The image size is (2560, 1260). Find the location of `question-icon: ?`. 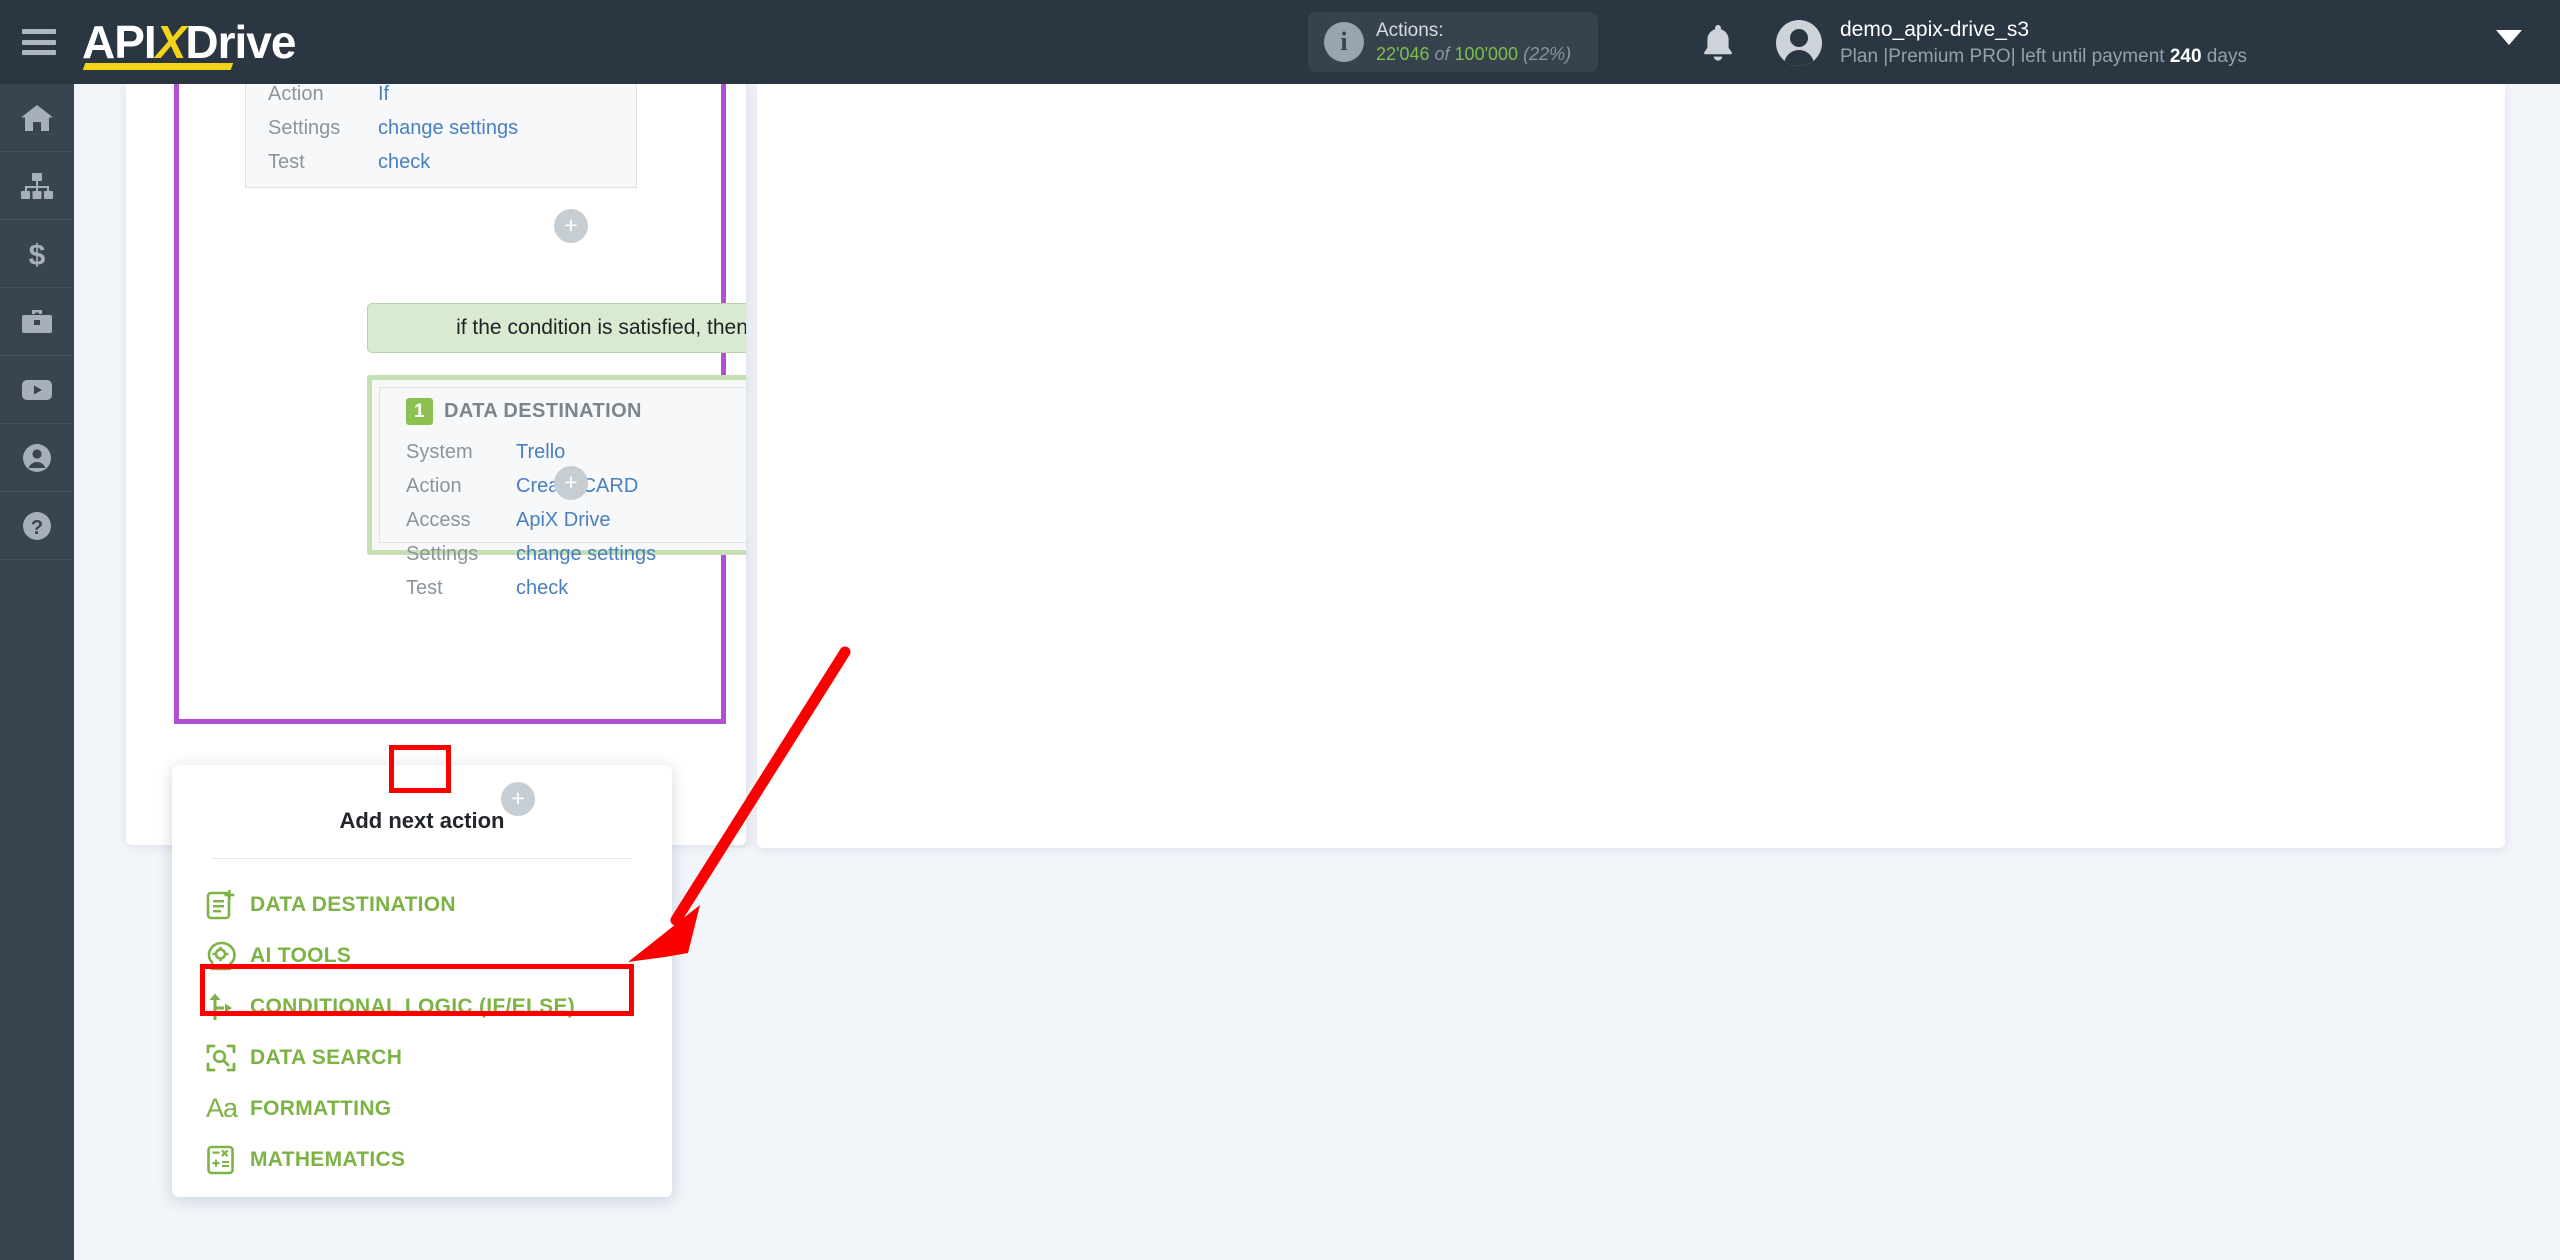

question-icon: ? is located at coordinates (37, 525).